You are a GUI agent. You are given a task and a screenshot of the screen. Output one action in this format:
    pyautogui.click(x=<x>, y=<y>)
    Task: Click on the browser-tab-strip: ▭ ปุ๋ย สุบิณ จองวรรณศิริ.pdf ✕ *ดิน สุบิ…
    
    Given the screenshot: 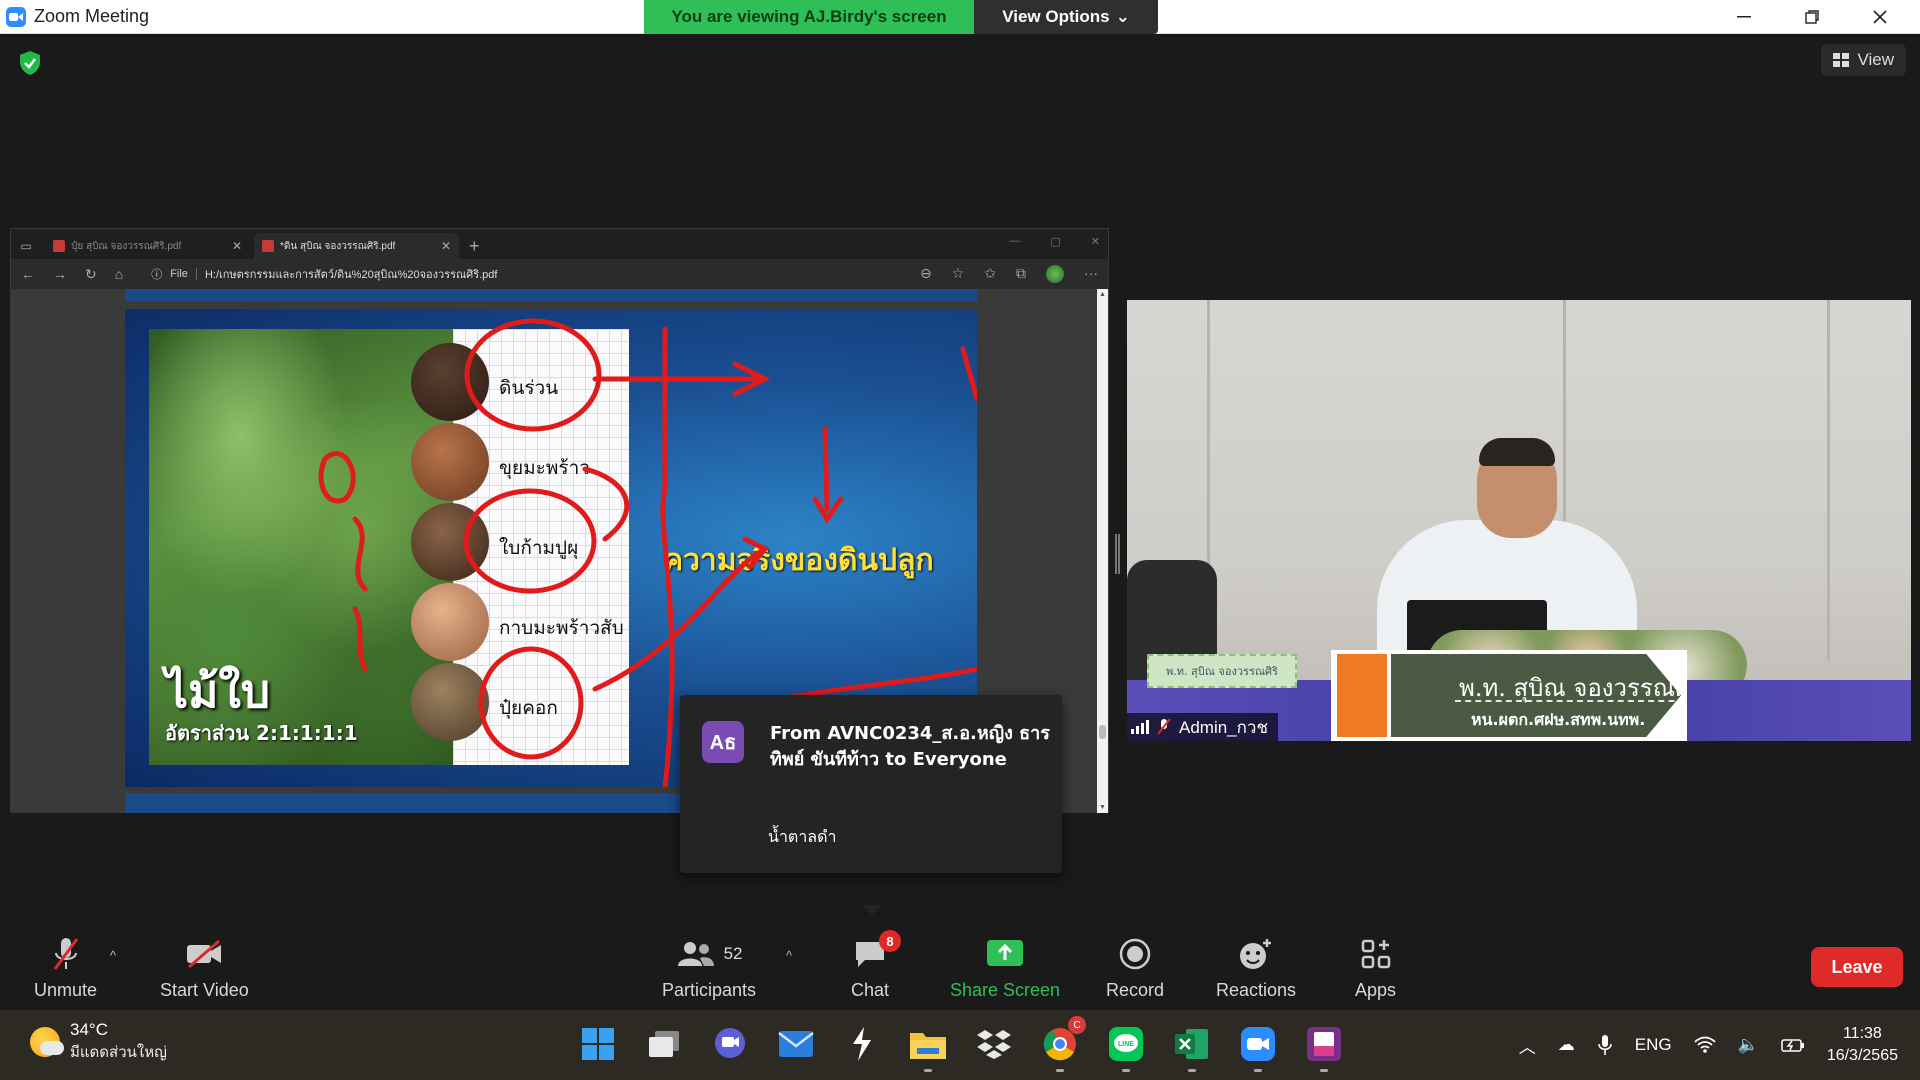 What is the action you would take?
    pyautogui.click(x=559, y=244)
    